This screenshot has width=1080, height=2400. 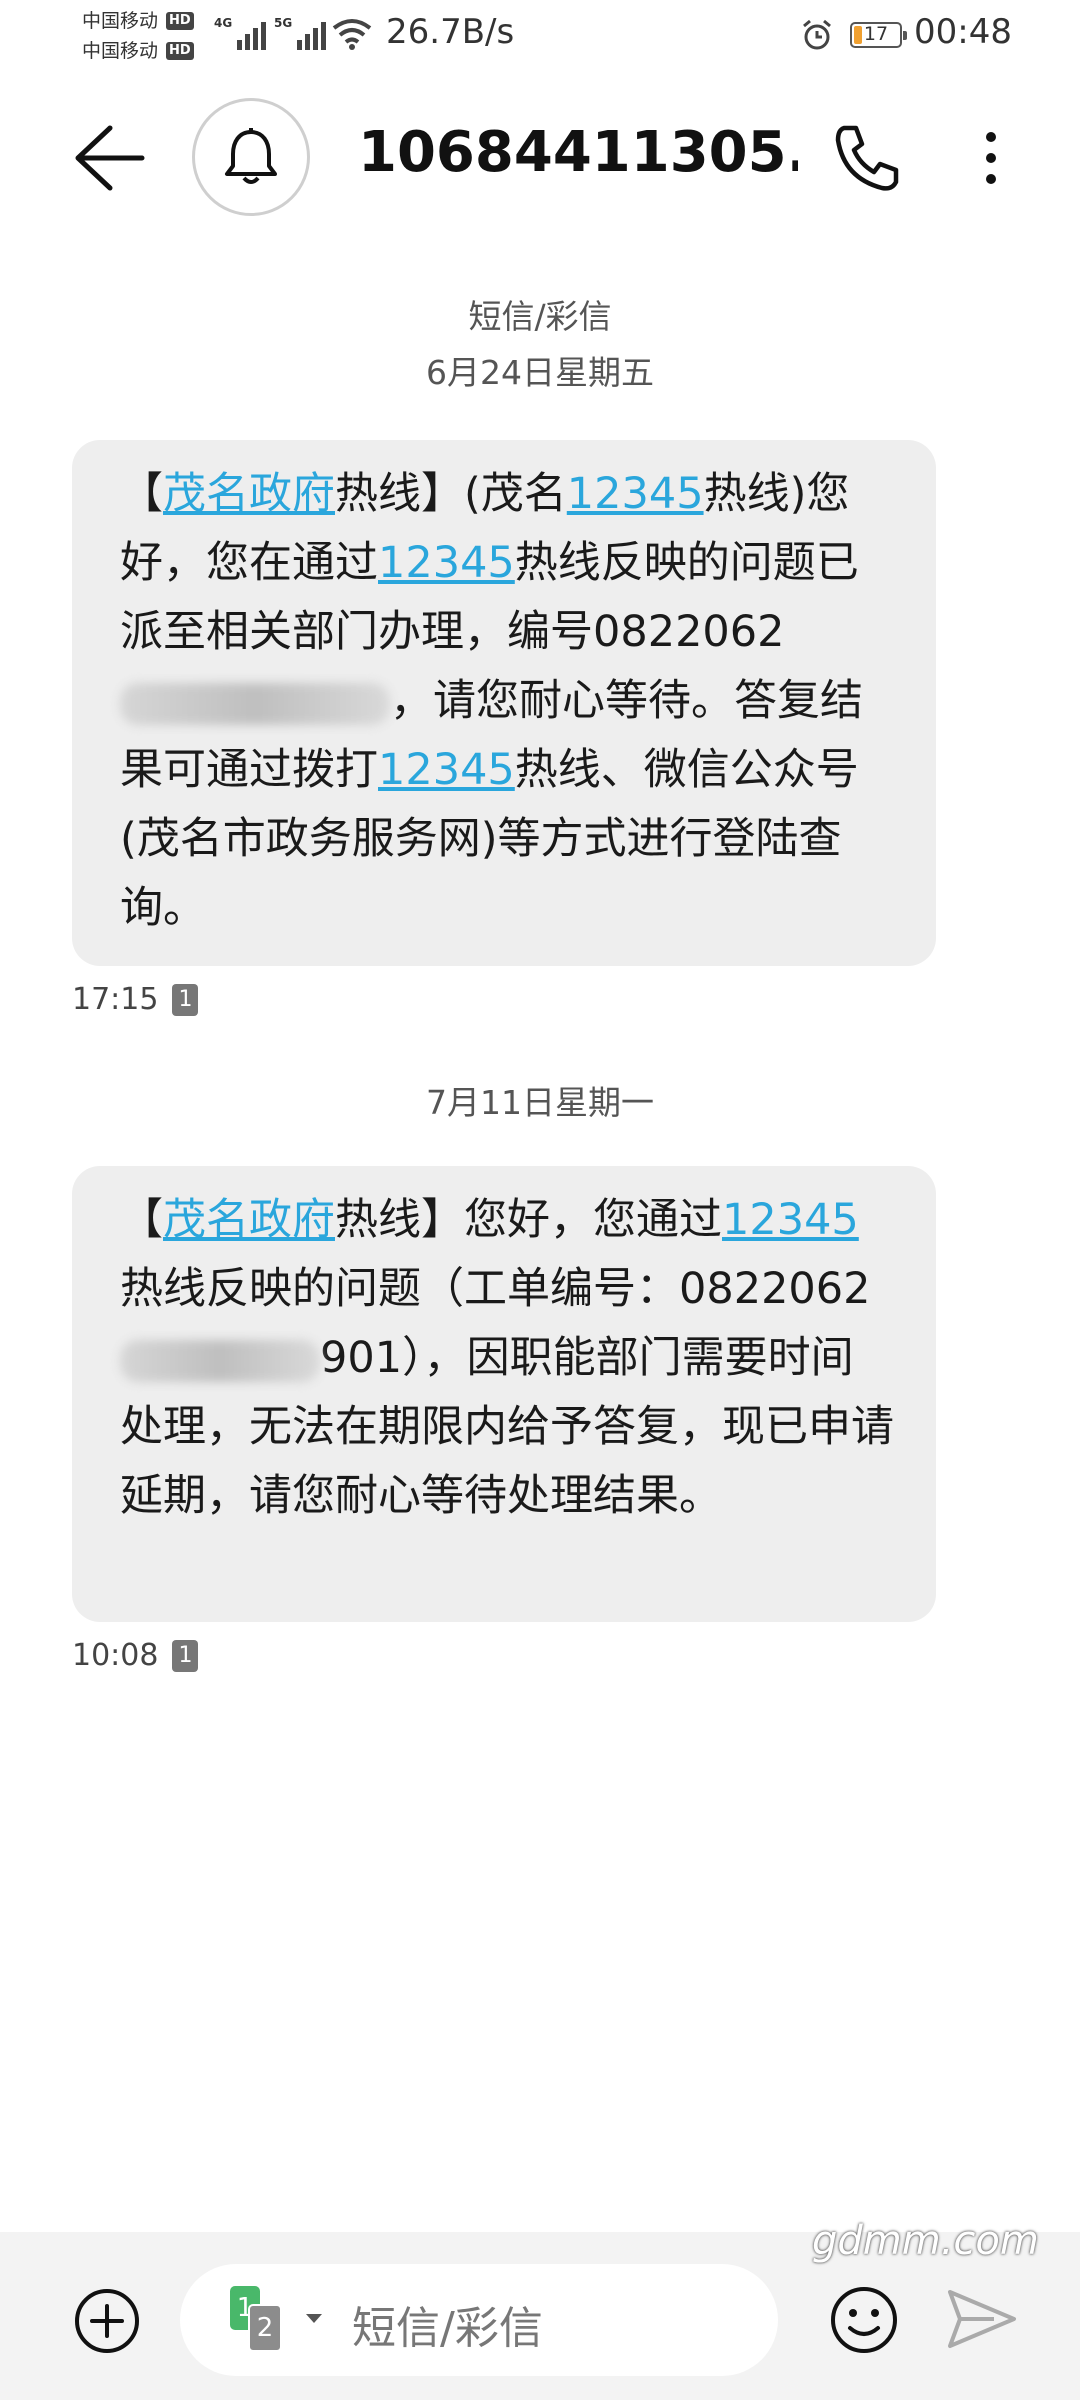 What do you see at coordinates (240, 33) in the screenshot?
I see `signal-1-icon: 4G` at bounding box center [240, 33].